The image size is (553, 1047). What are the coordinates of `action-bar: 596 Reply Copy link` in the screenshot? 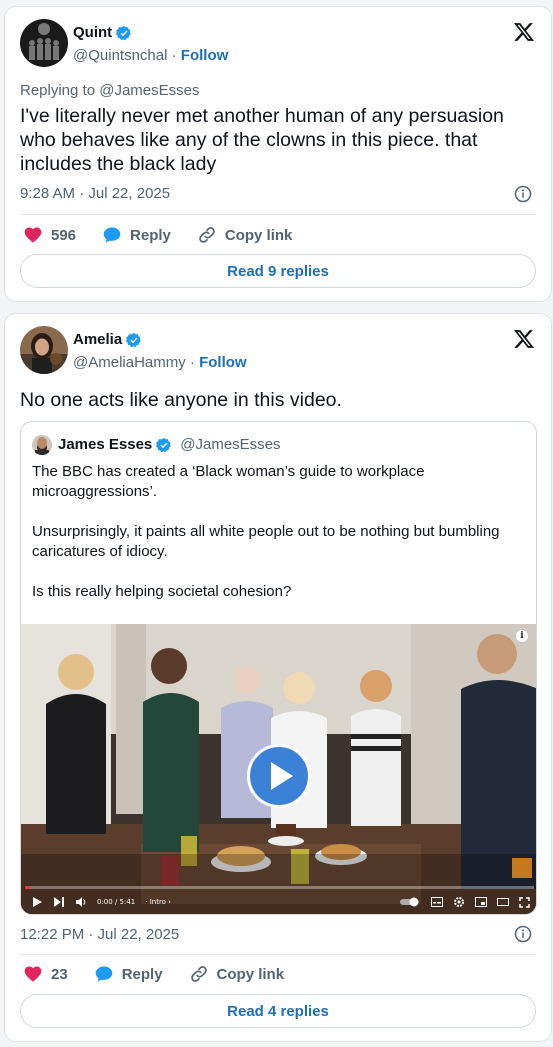 It's located at (170, 235).